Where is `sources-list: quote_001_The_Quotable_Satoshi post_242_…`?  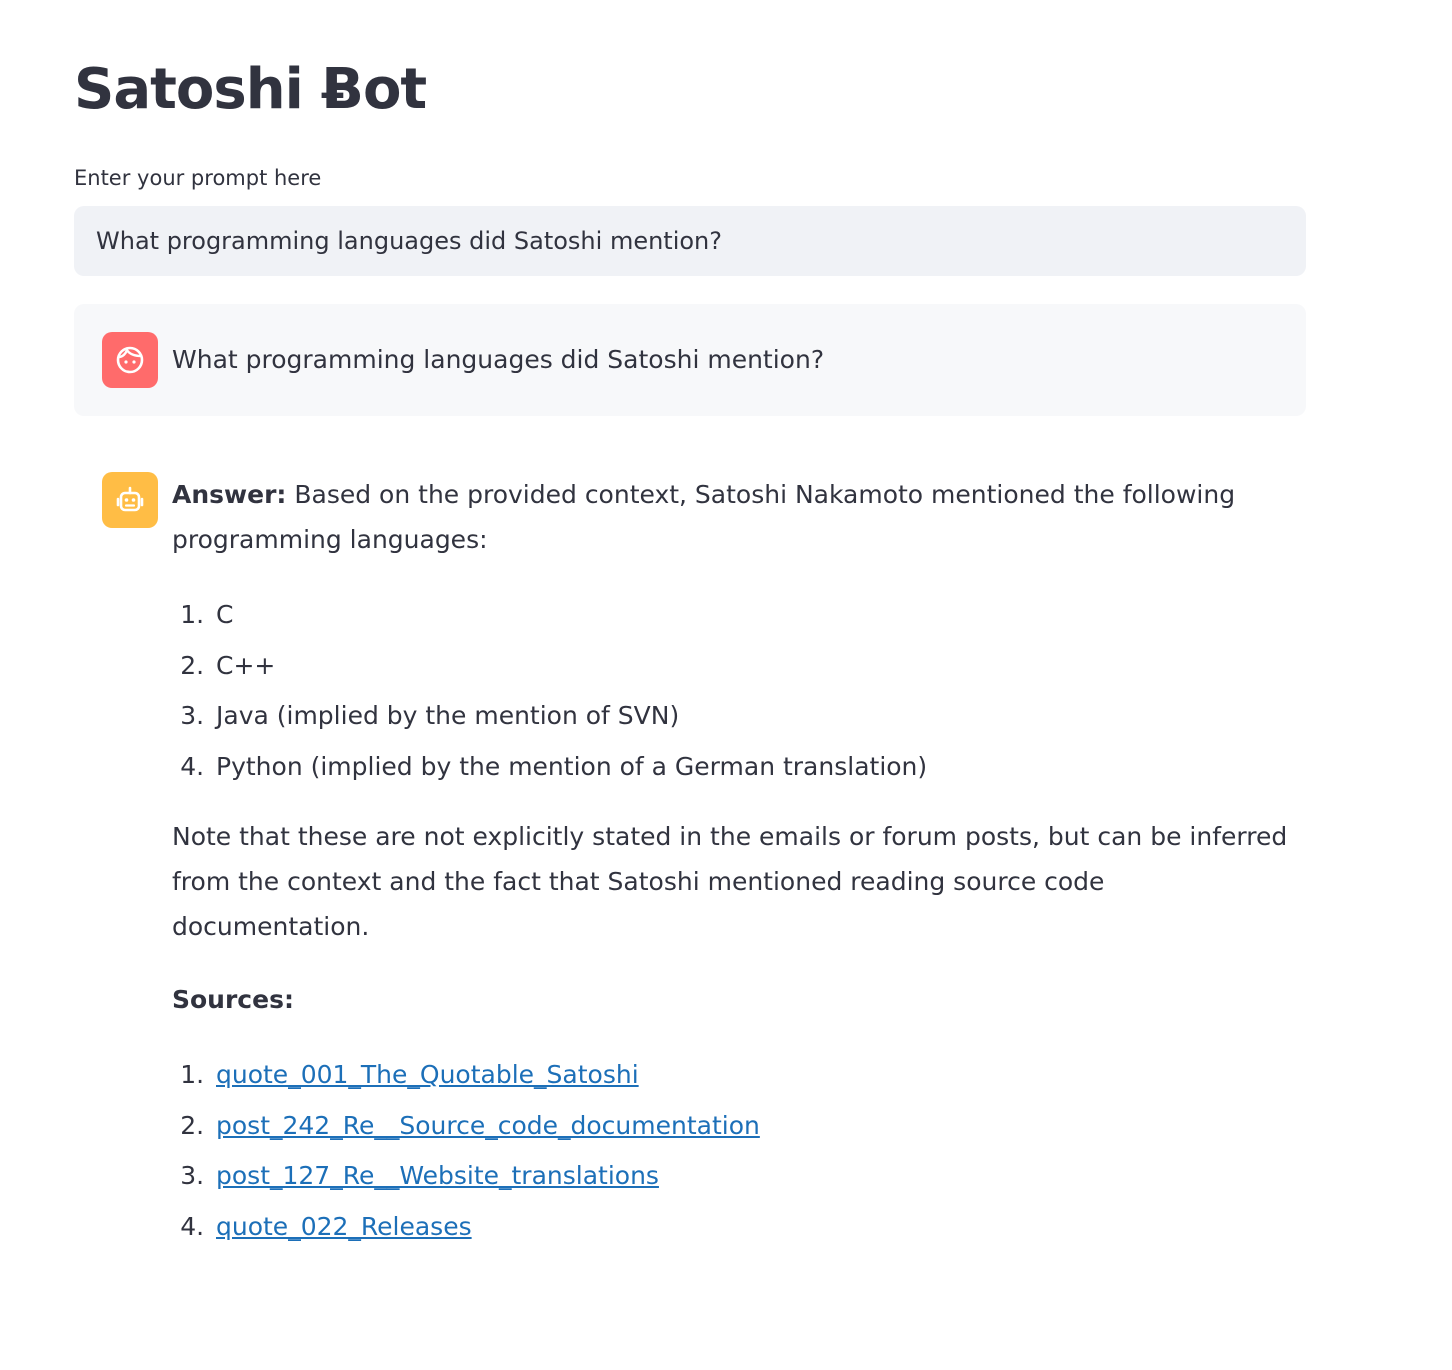
sources-list: quote_001_The_Quotable_Satoshi post_242_… is located at coordinates (739, 1151).